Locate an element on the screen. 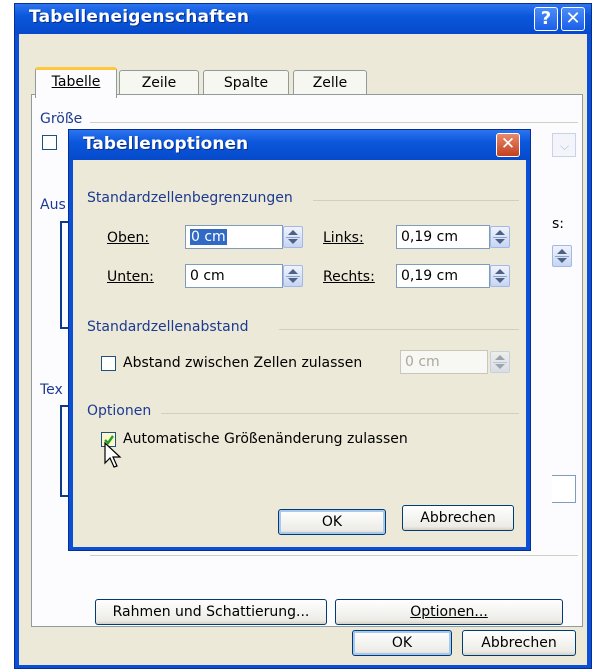 Image resolution: width=597 pixels, height=672 pixels. autoresize-checkbox-label: Automatische Größenänderung zulassen is located at coordinates (265, 439).